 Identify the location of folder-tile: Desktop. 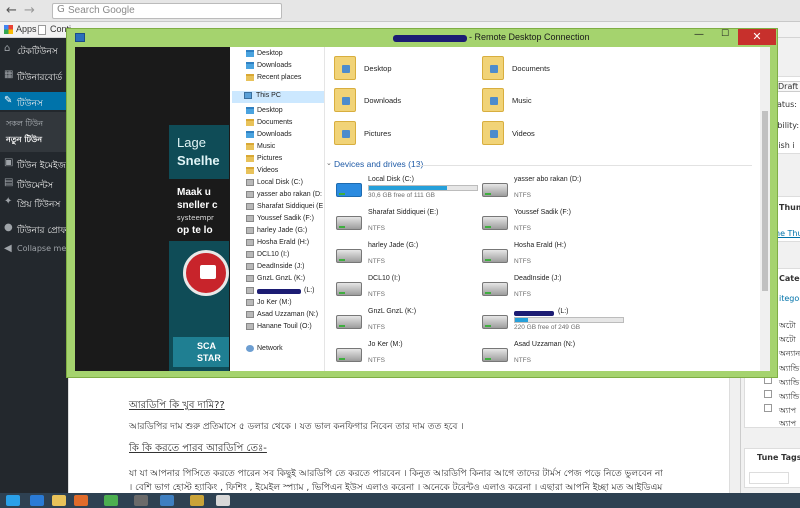
(409, 69).